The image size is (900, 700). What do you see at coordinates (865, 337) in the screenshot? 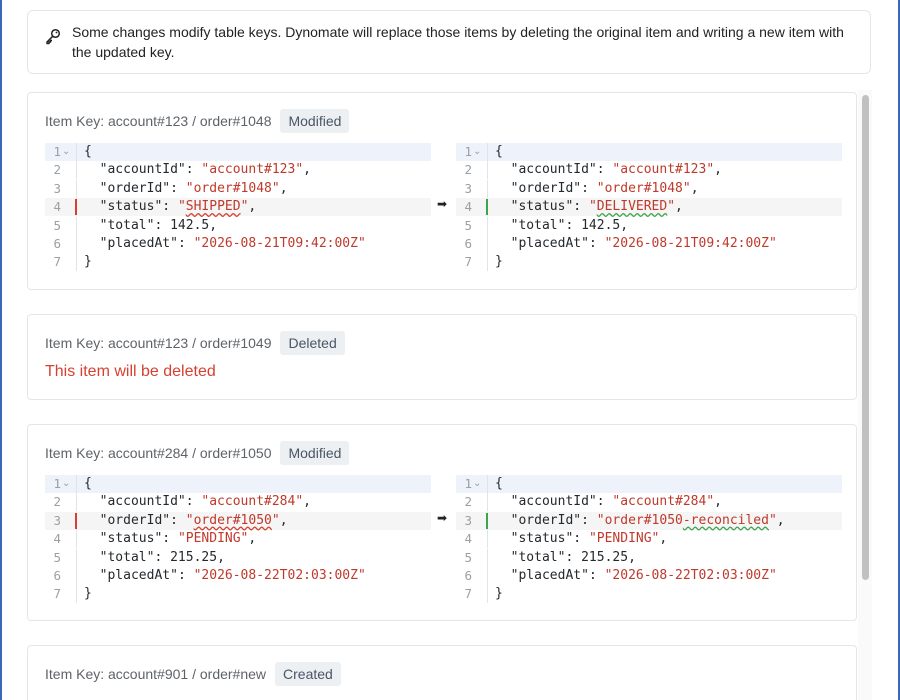
I see `scrollbar-thumb` at bounding box center [865, 337].